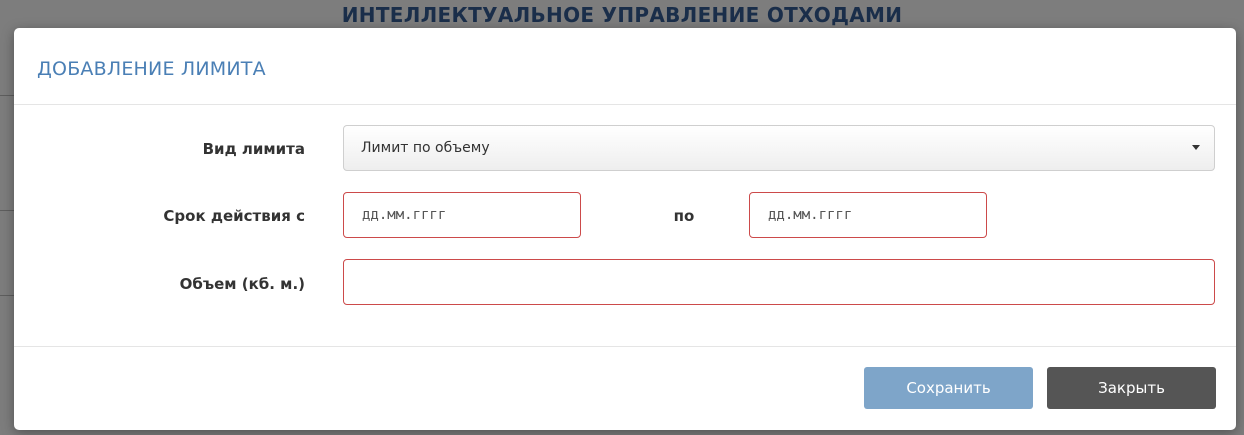  Describe the element at coordinates (868, 215) in the screenshot. I see `period-to-input` at that location.